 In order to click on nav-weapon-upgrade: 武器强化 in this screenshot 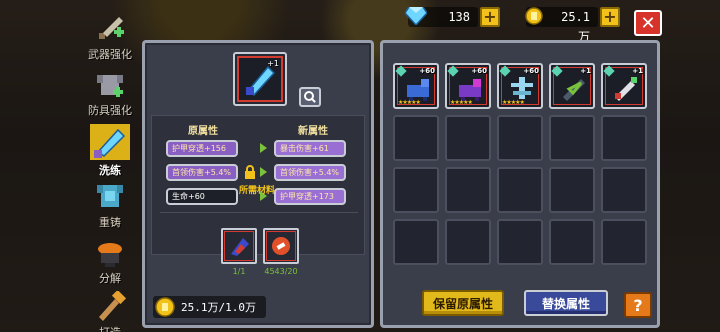, I will do `click(110, 40)`.